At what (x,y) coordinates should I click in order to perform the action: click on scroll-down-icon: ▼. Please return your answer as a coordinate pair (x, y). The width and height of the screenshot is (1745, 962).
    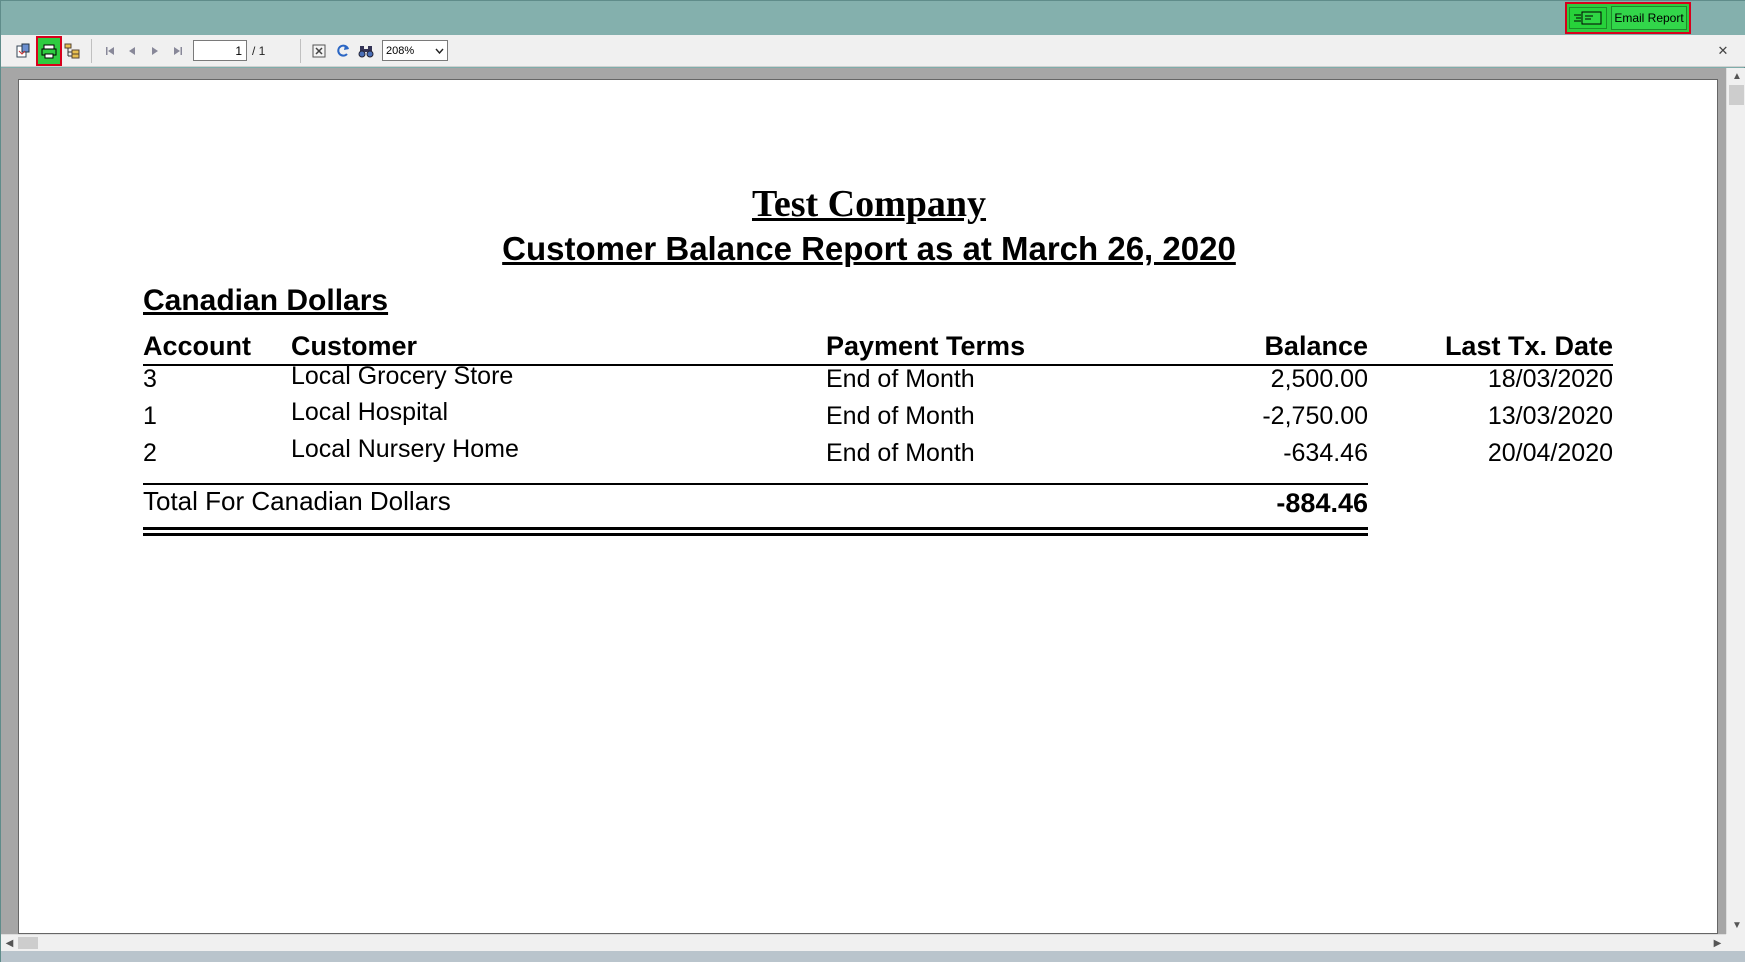
    Looking at the image, I should click on (1736, 925).